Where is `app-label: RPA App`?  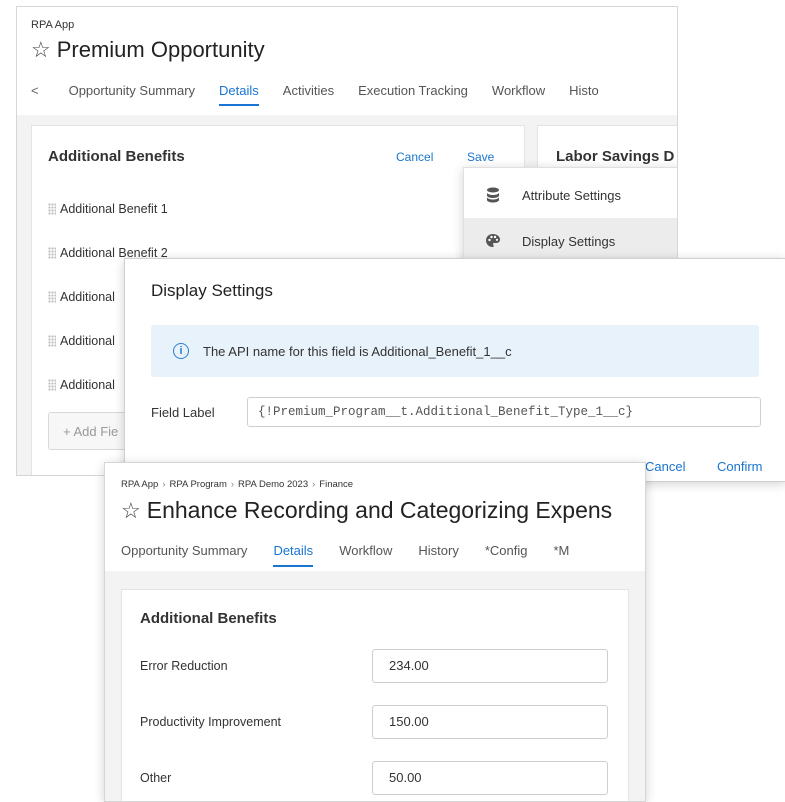
app-label: RPA App is located at coordinates (53, 25).